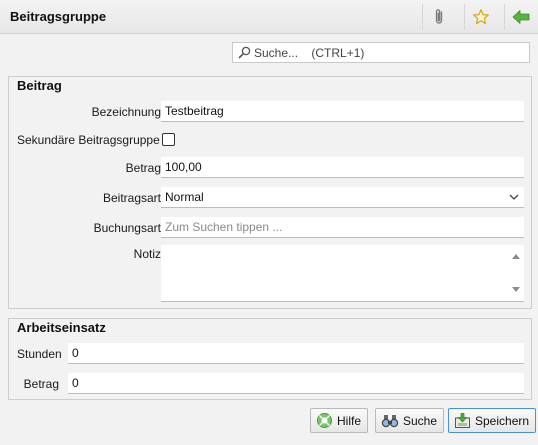 This screenshot has width=538, height=445. Describe the element at coordinates (184, 197) in the screenshot. I see `beitragsart-value: Normal` at that location.